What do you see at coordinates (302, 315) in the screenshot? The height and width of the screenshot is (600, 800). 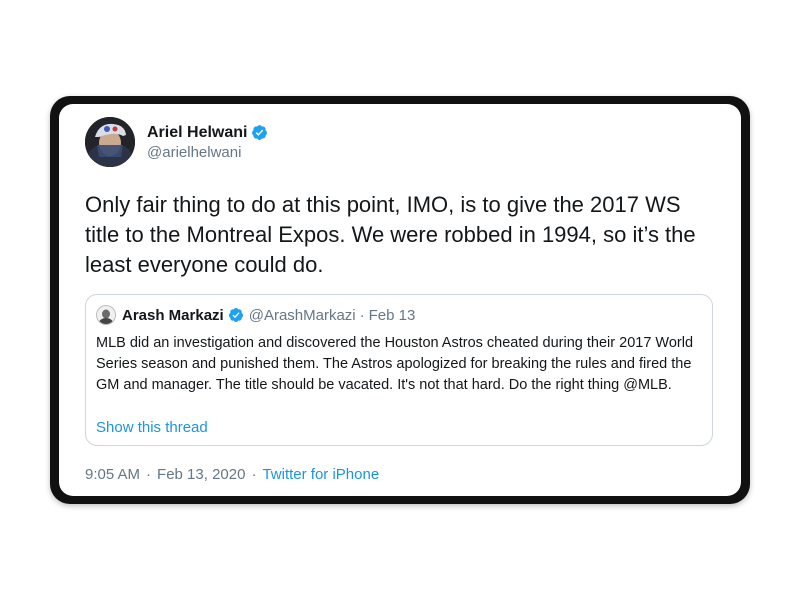 I see `quoted-author-handle: @ArashMarkazi` at bounding box center [302, 315].